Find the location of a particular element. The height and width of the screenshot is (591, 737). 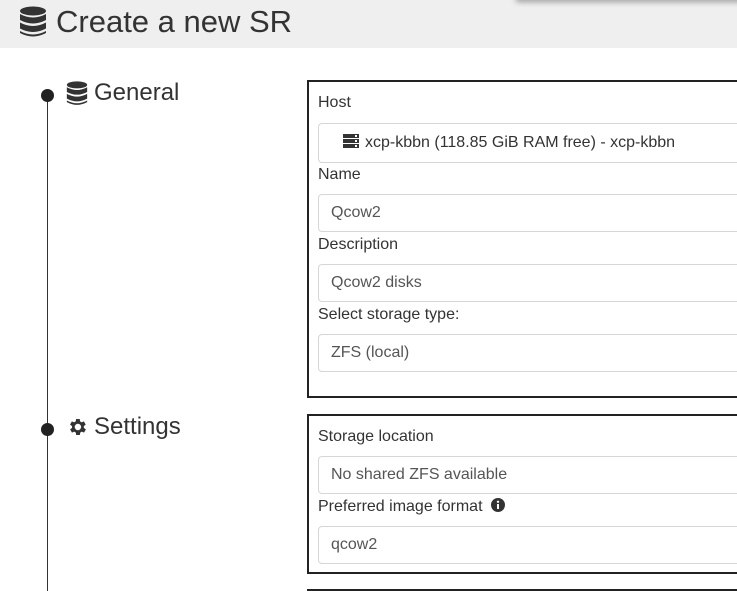

server-icon is located at coordinates (351, 140).